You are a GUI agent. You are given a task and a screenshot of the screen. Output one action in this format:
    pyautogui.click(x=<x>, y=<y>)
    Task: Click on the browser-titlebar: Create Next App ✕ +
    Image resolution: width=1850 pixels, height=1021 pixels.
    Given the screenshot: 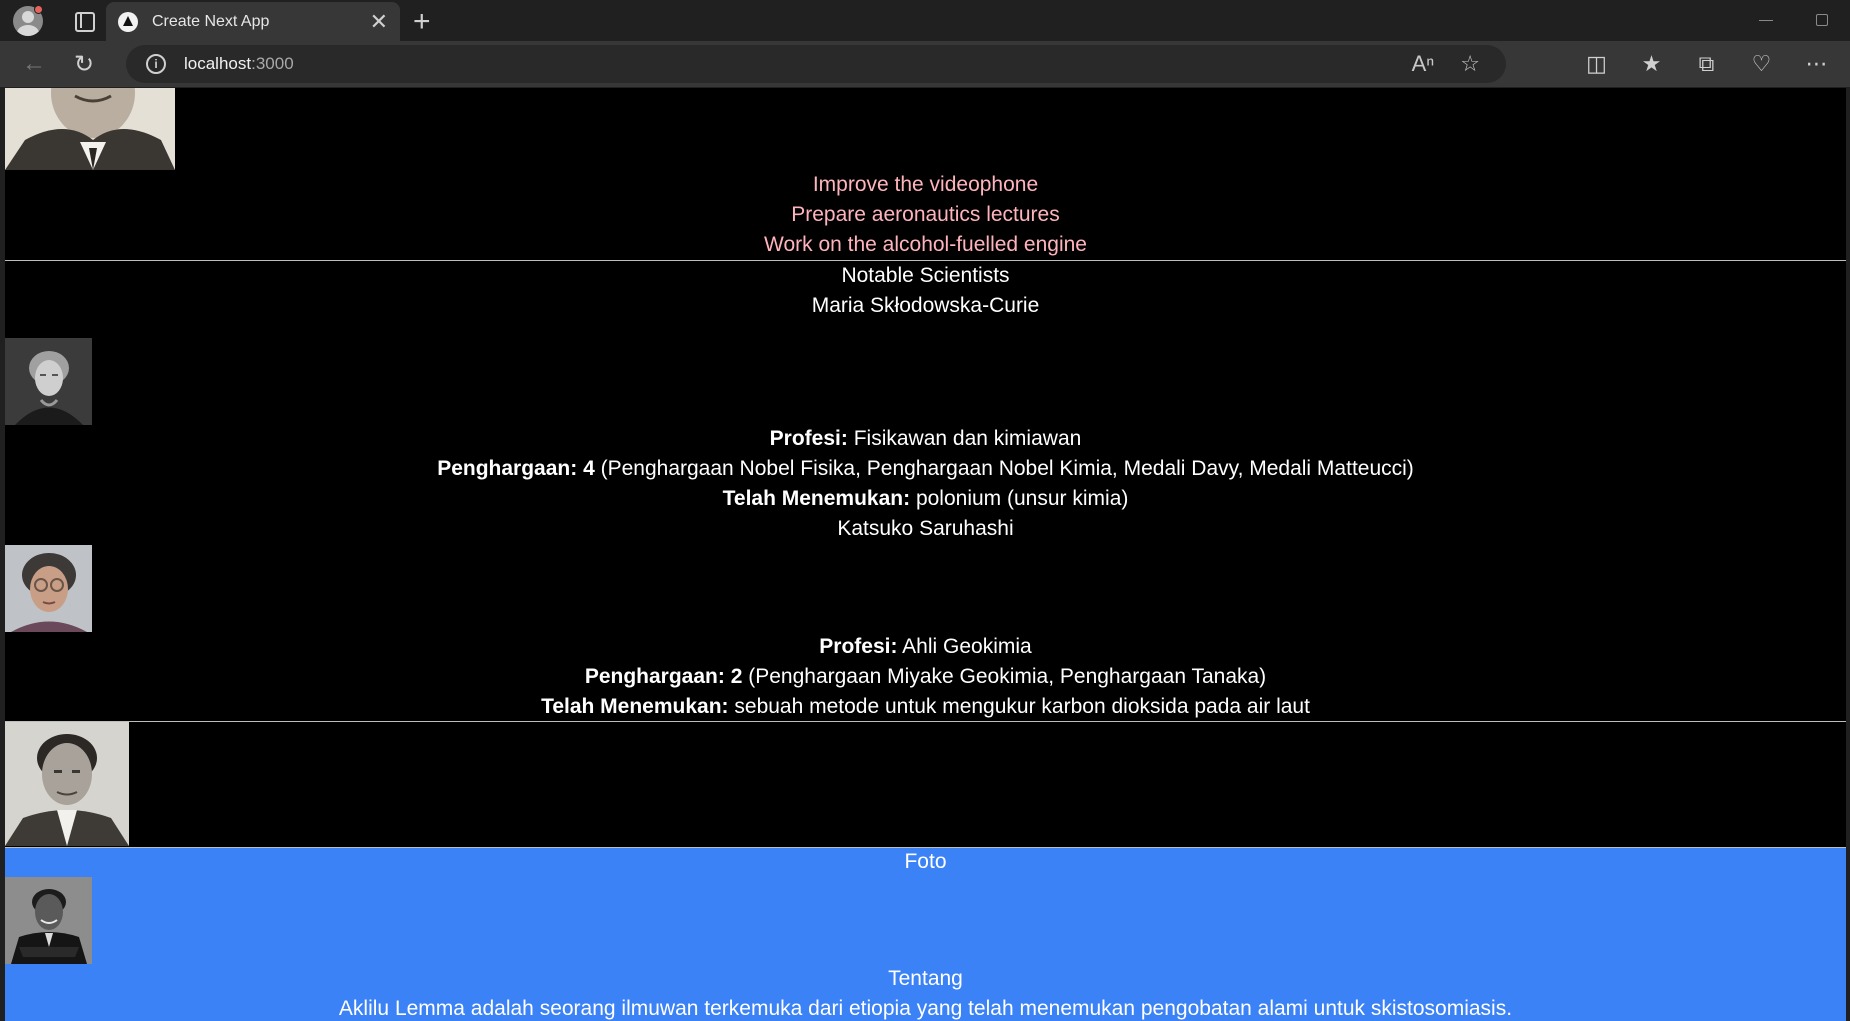 What is the action you would take?
    pyautogui.click(x=925, y=20)
    